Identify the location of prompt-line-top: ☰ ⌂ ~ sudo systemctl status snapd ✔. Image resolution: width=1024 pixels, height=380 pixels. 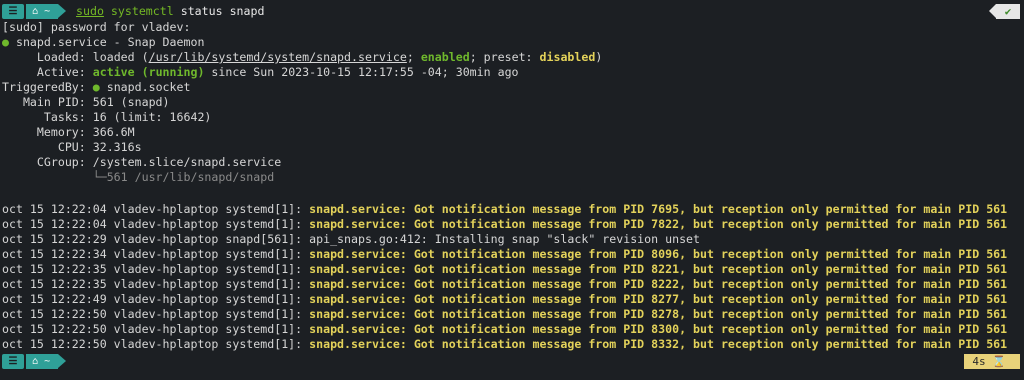
(512, 11).